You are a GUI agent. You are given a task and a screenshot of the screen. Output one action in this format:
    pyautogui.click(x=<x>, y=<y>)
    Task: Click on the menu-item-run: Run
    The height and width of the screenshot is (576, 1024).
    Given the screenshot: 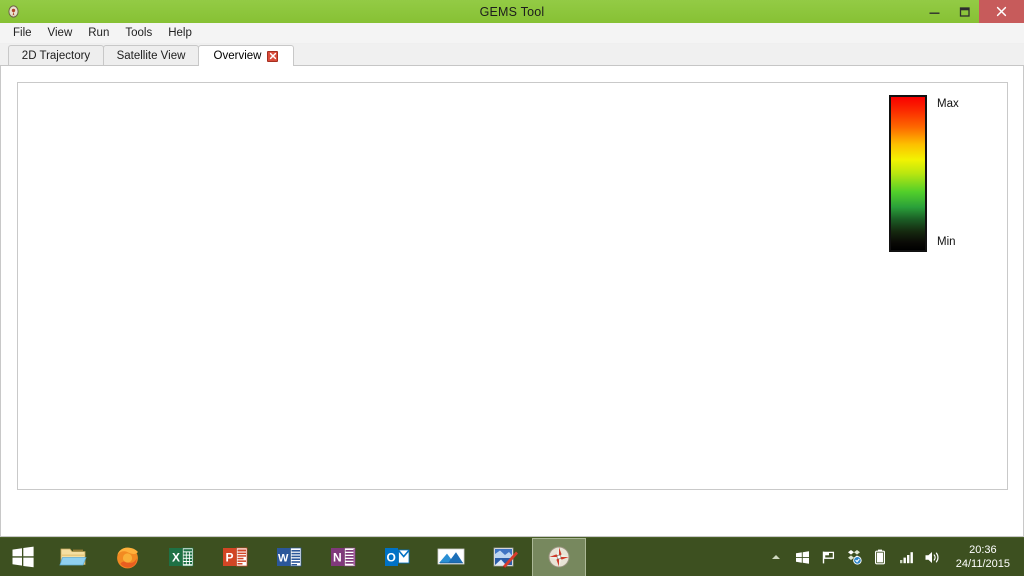 What is the action you would take?
    pyautogui.click(x=98, y=33)
    